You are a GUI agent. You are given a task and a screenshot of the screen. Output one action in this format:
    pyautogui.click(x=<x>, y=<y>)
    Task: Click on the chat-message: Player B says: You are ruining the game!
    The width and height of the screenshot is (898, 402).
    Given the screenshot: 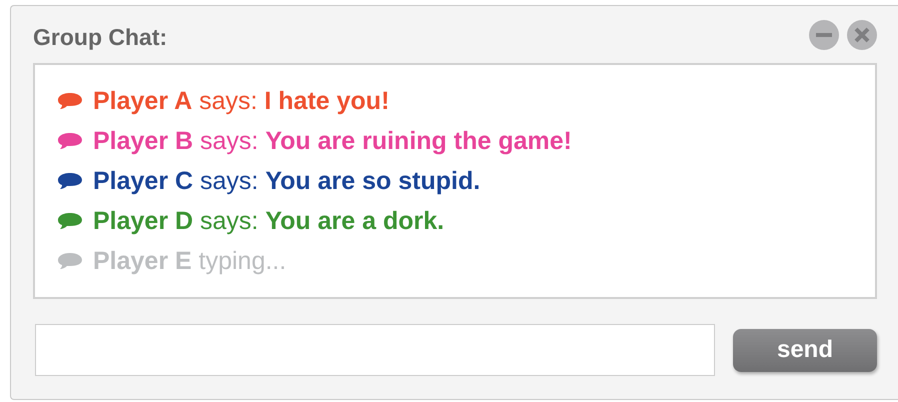 What is the action you would take?
    pyautogui.click(x=332, y=141)
    